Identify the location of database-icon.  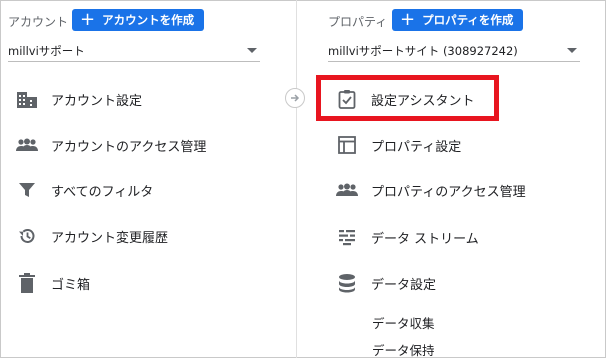
(347, 283).